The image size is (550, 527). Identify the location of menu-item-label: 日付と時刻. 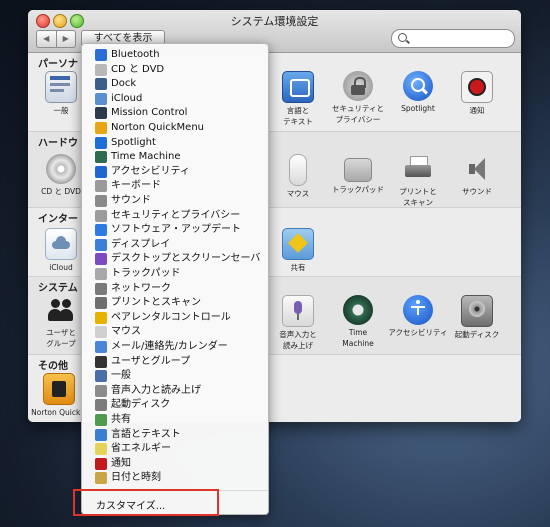
(136, 478).